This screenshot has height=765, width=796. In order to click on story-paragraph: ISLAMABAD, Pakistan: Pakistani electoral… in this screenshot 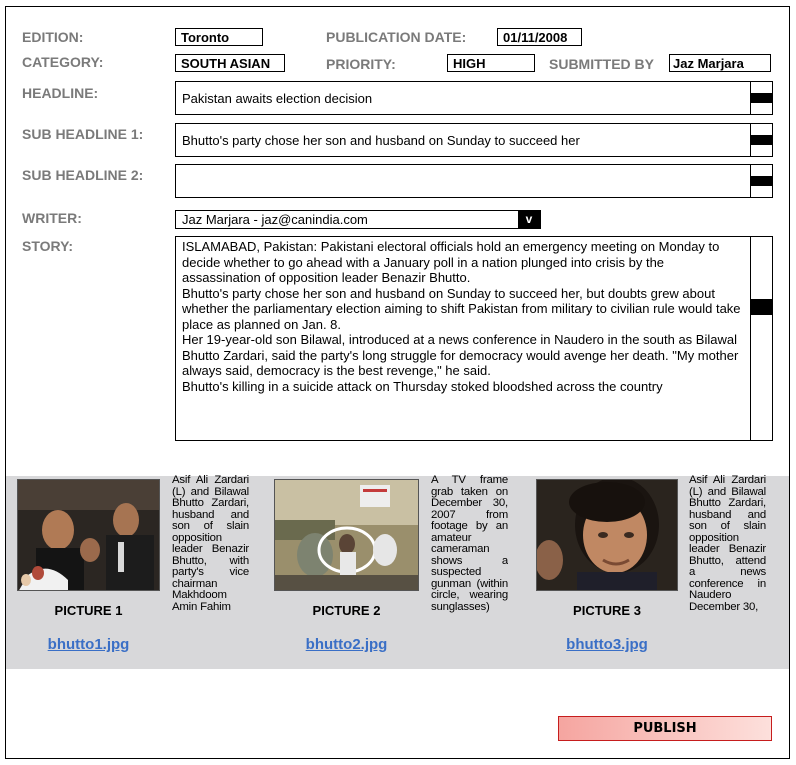, I will do `click(451, 262)`.